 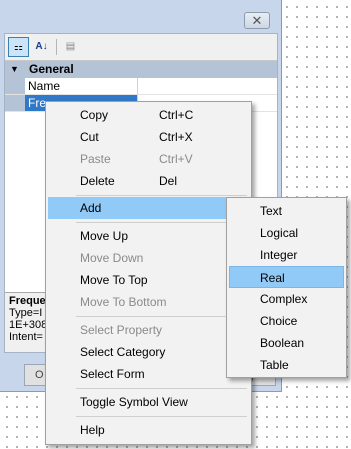 I want to click on expand-icon: ▼, so click(x=14, y=69).